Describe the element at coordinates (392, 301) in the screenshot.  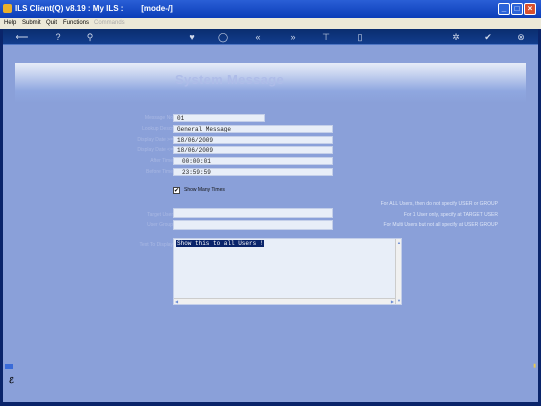
I see `scroll-right-arrow-icon: ▶` at that location.